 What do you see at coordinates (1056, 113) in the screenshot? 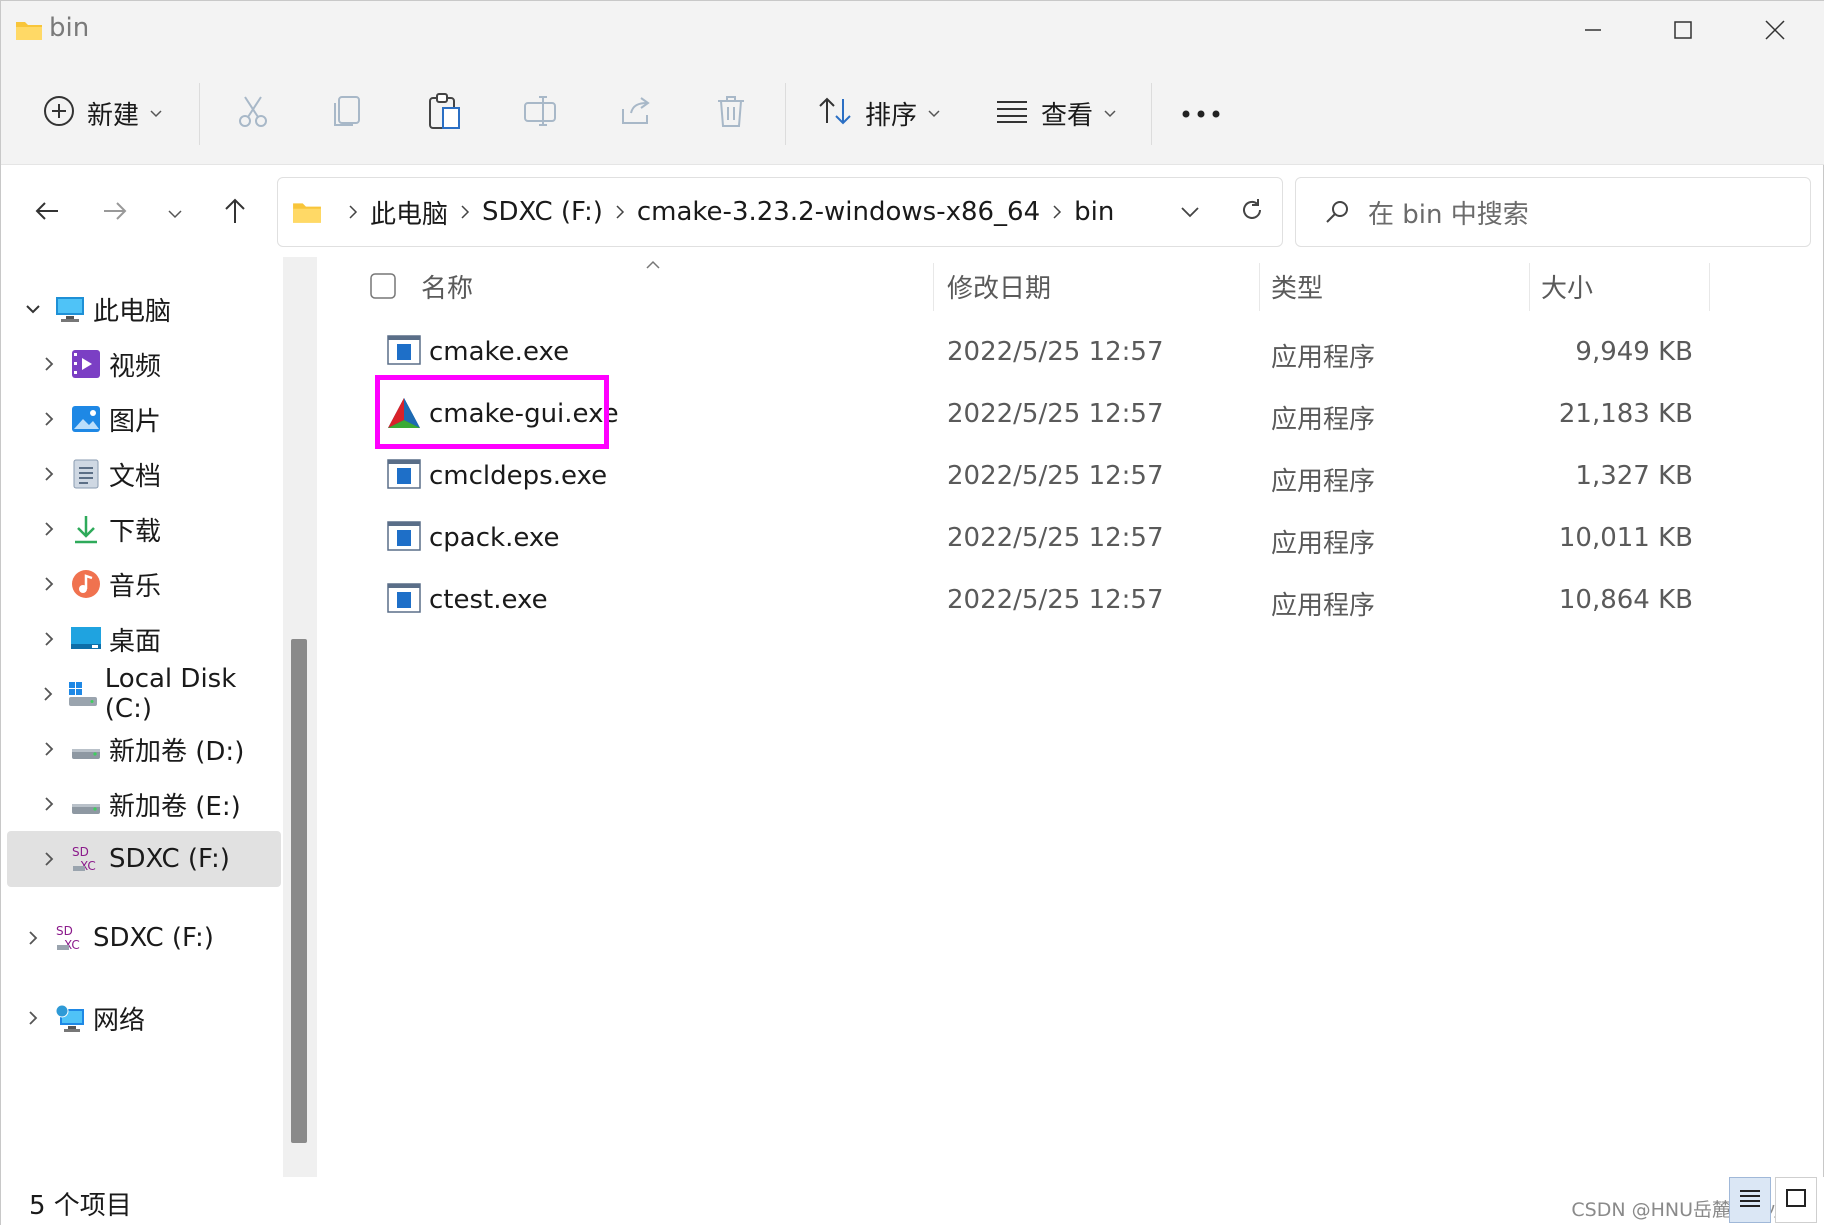
I see `view-button: 查看` at bounding box center [1056, 113].